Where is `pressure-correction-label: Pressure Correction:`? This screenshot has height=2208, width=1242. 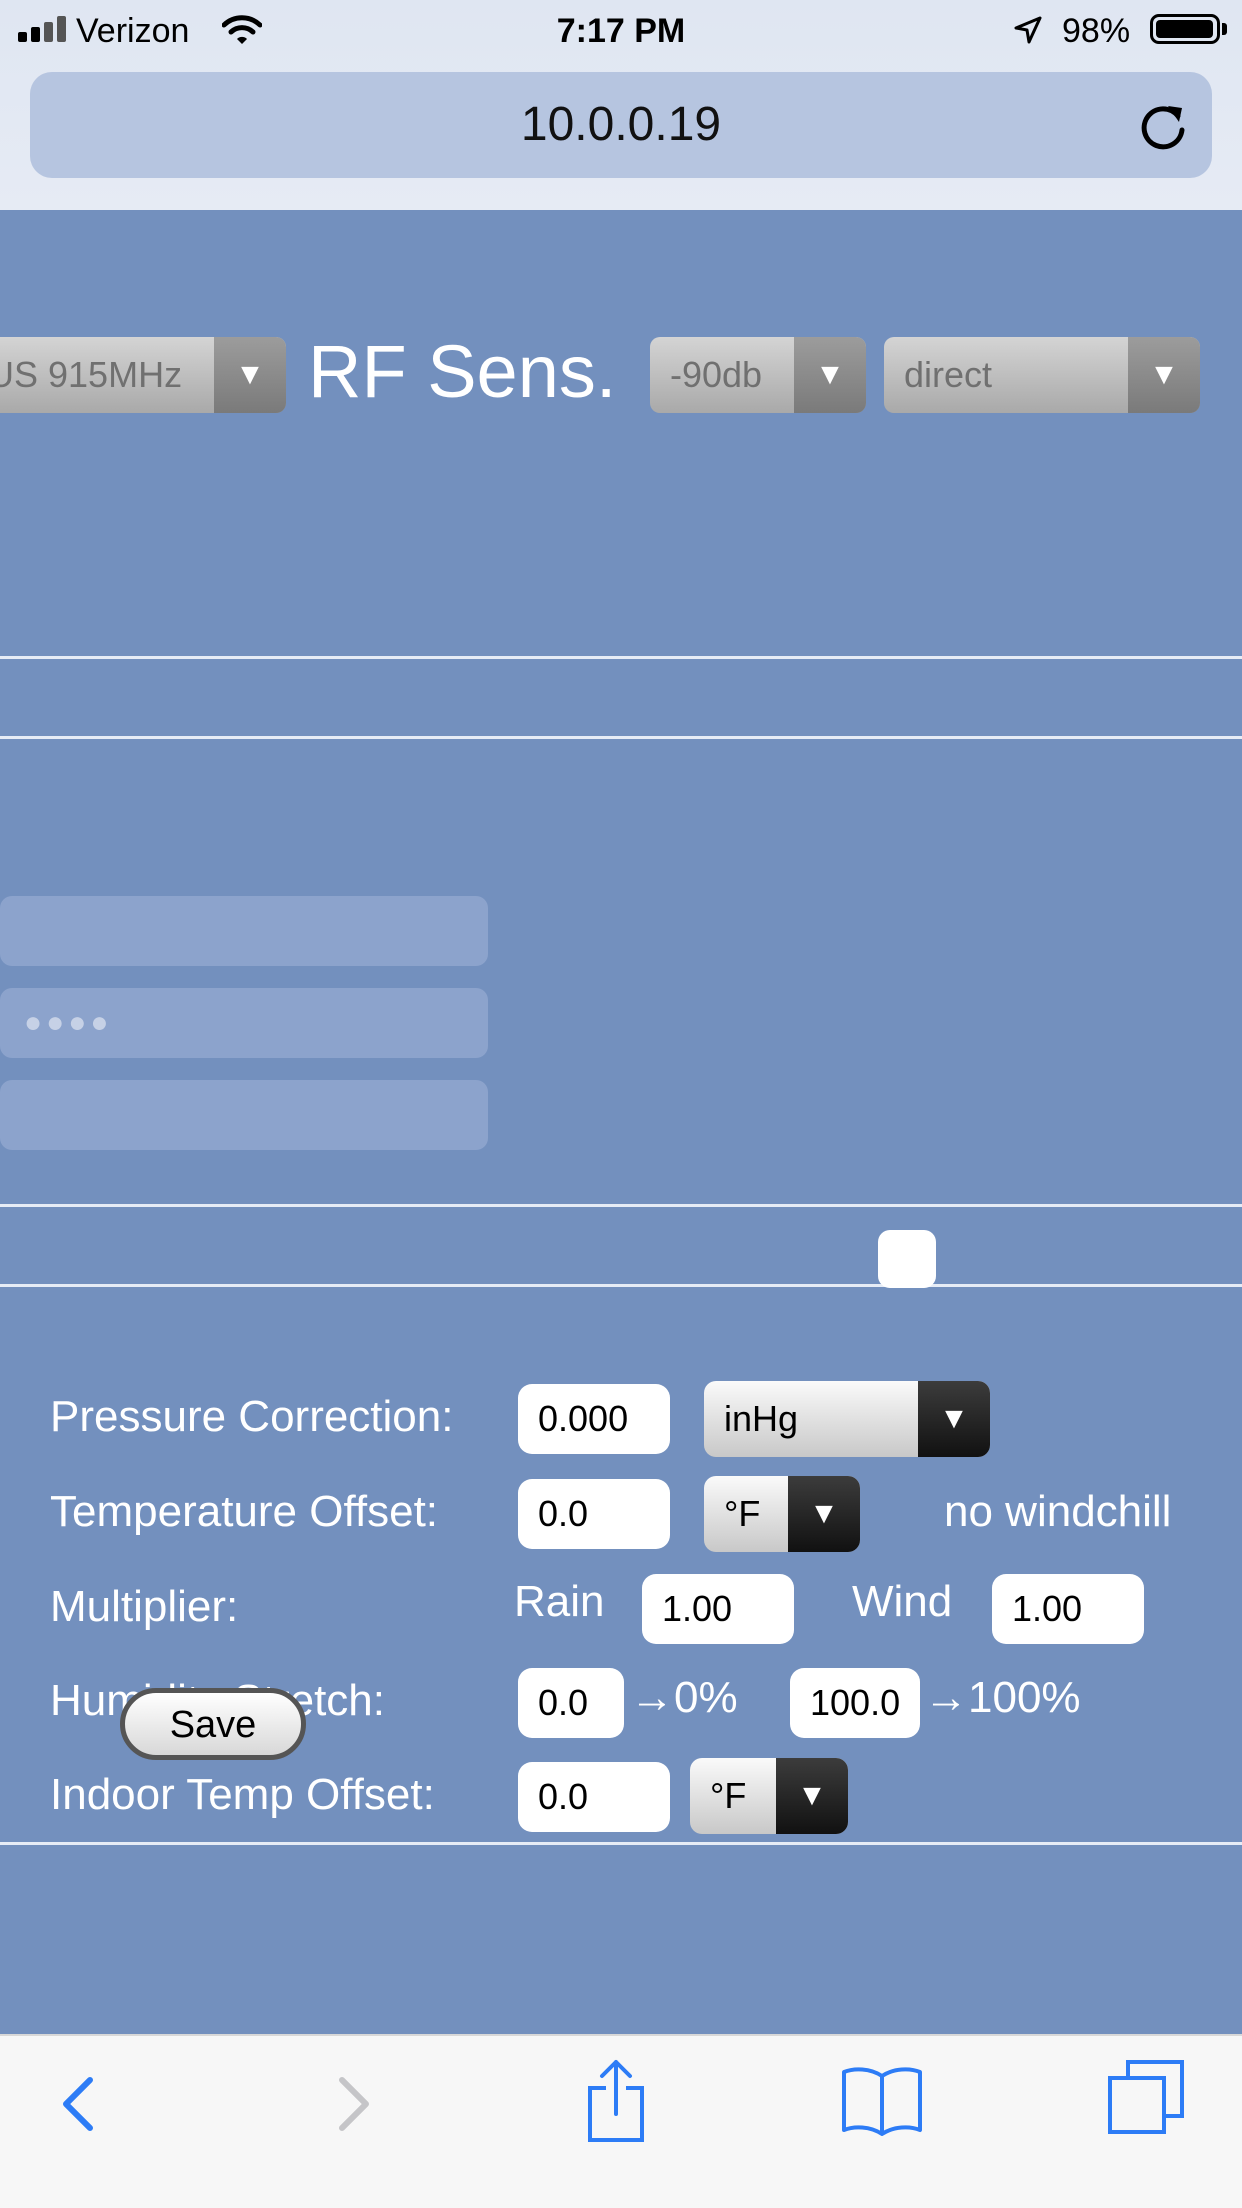 pressure-correction-label: Pressure Correction: is located at coordinates (252, 1416).